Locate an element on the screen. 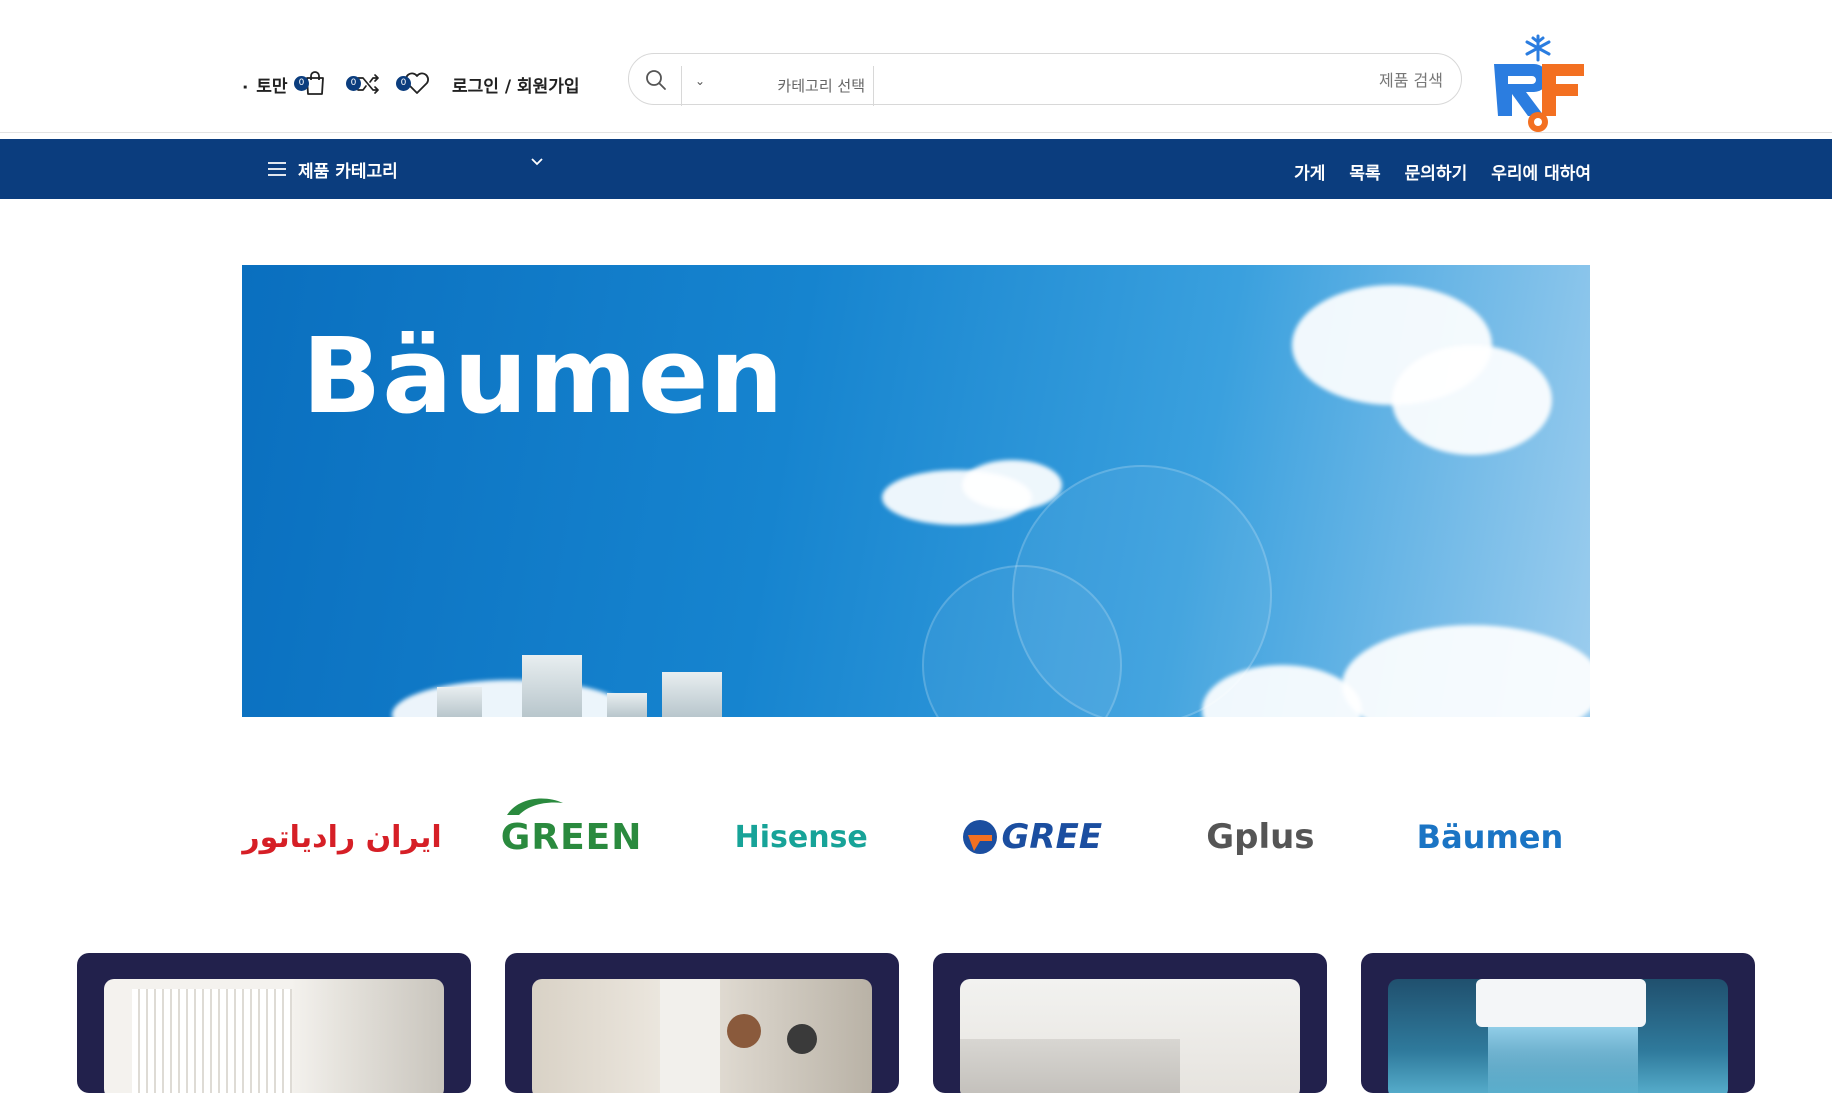  wishlist-button: 0 is located at coordinates (414, 84).